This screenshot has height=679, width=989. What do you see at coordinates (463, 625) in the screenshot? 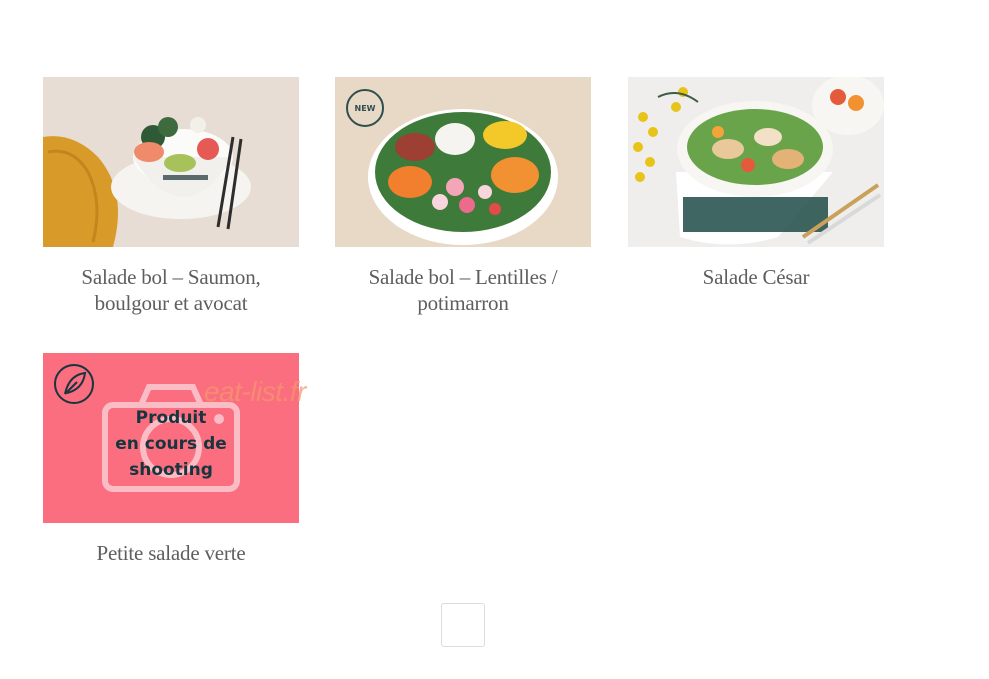
I see `load-more-button` at bounding box center [463, 625].